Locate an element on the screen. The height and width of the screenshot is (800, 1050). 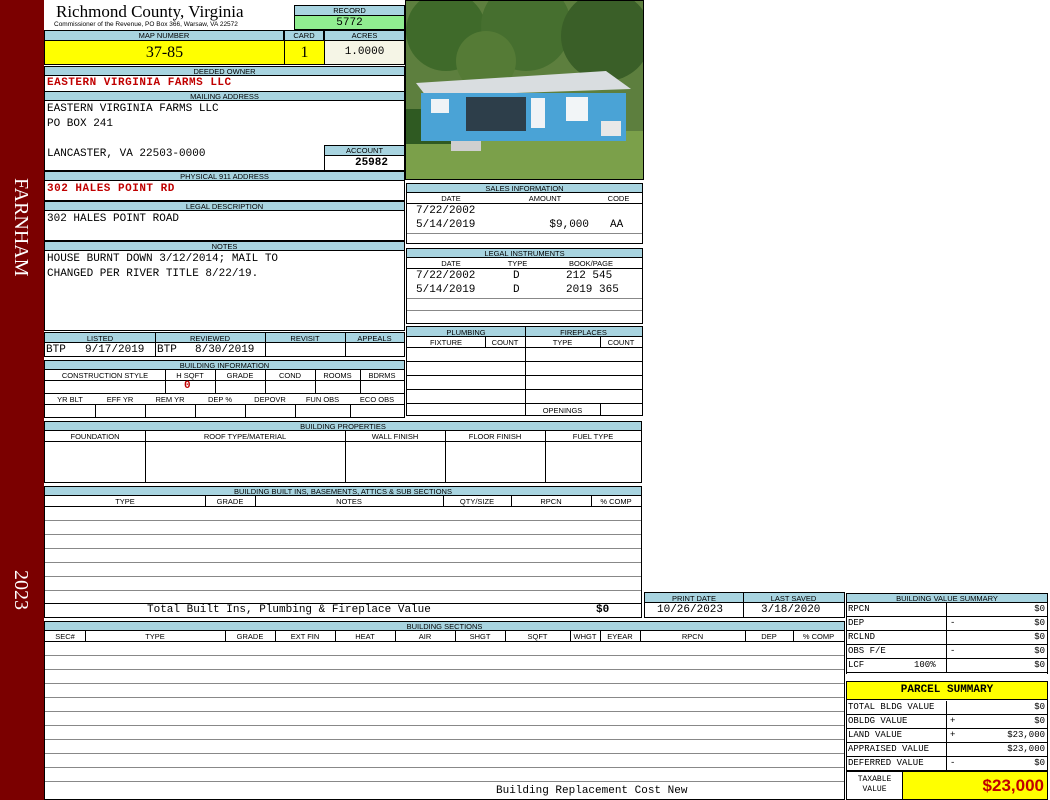
yrblt-header: YR BLT is located at coordinates (70, 399).